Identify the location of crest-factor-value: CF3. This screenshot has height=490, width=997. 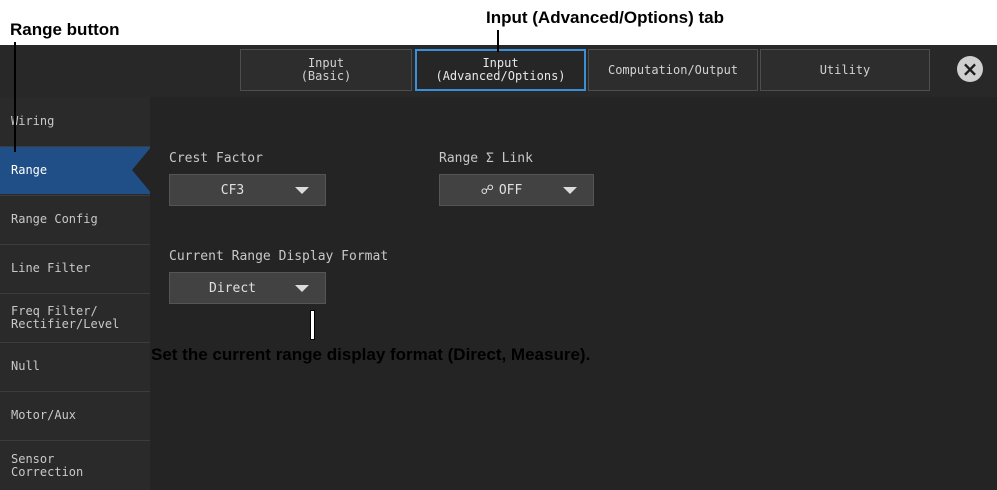
(232, 190).